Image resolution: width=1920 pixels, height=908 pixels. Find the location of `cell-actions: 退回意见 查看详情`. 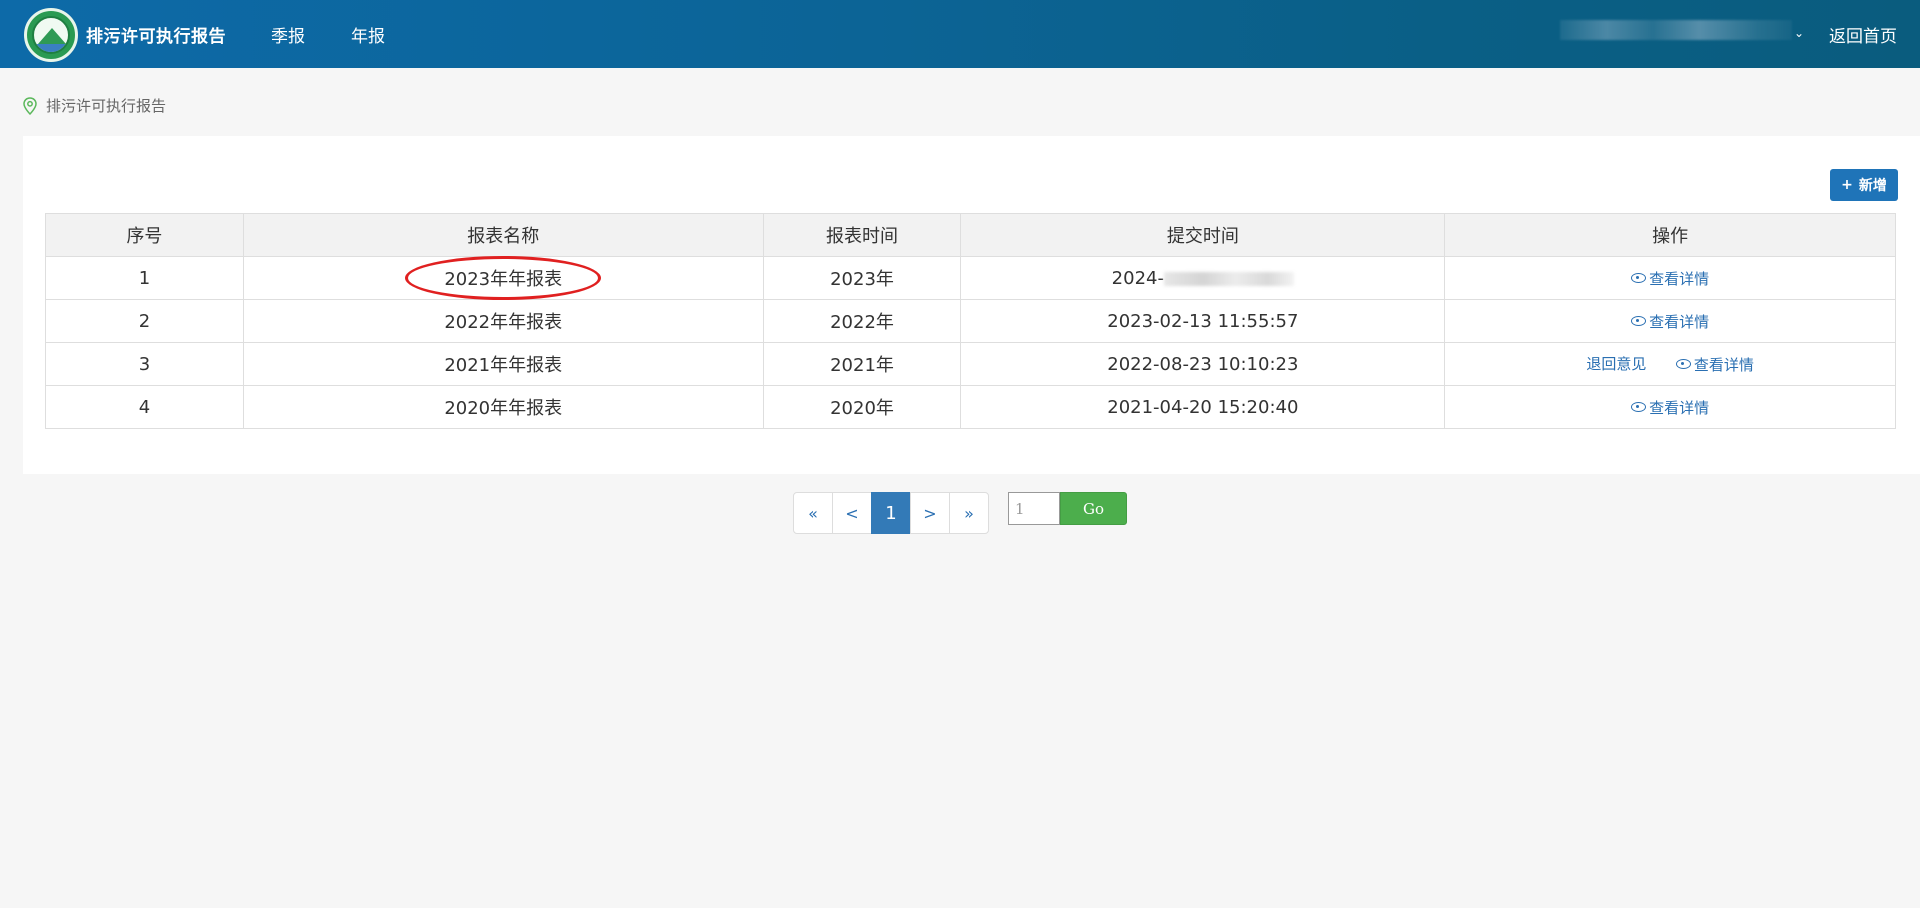

cell-actions: 退回意见 查看详情 is located at coordinates (1670, 364).